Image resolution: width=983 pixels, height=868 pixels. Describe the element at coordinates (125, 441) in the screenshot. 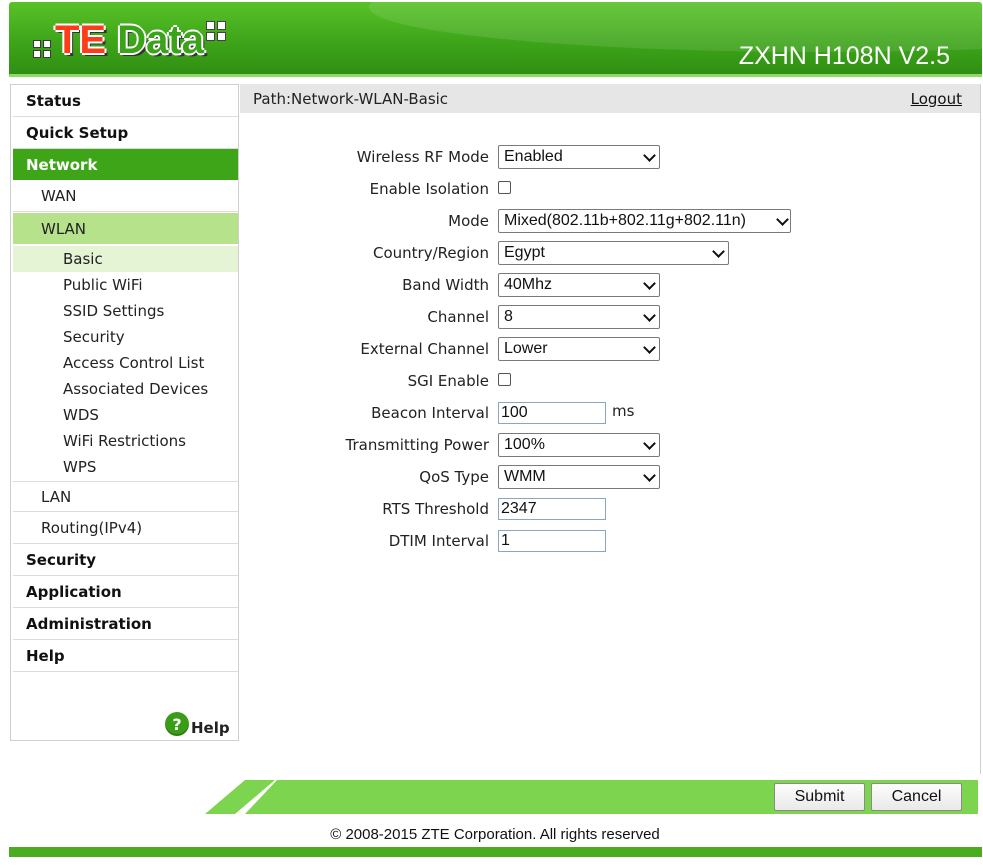

I see `sidebar-leaf-wifi-restrictions: WiFi Restrictions` at that location.